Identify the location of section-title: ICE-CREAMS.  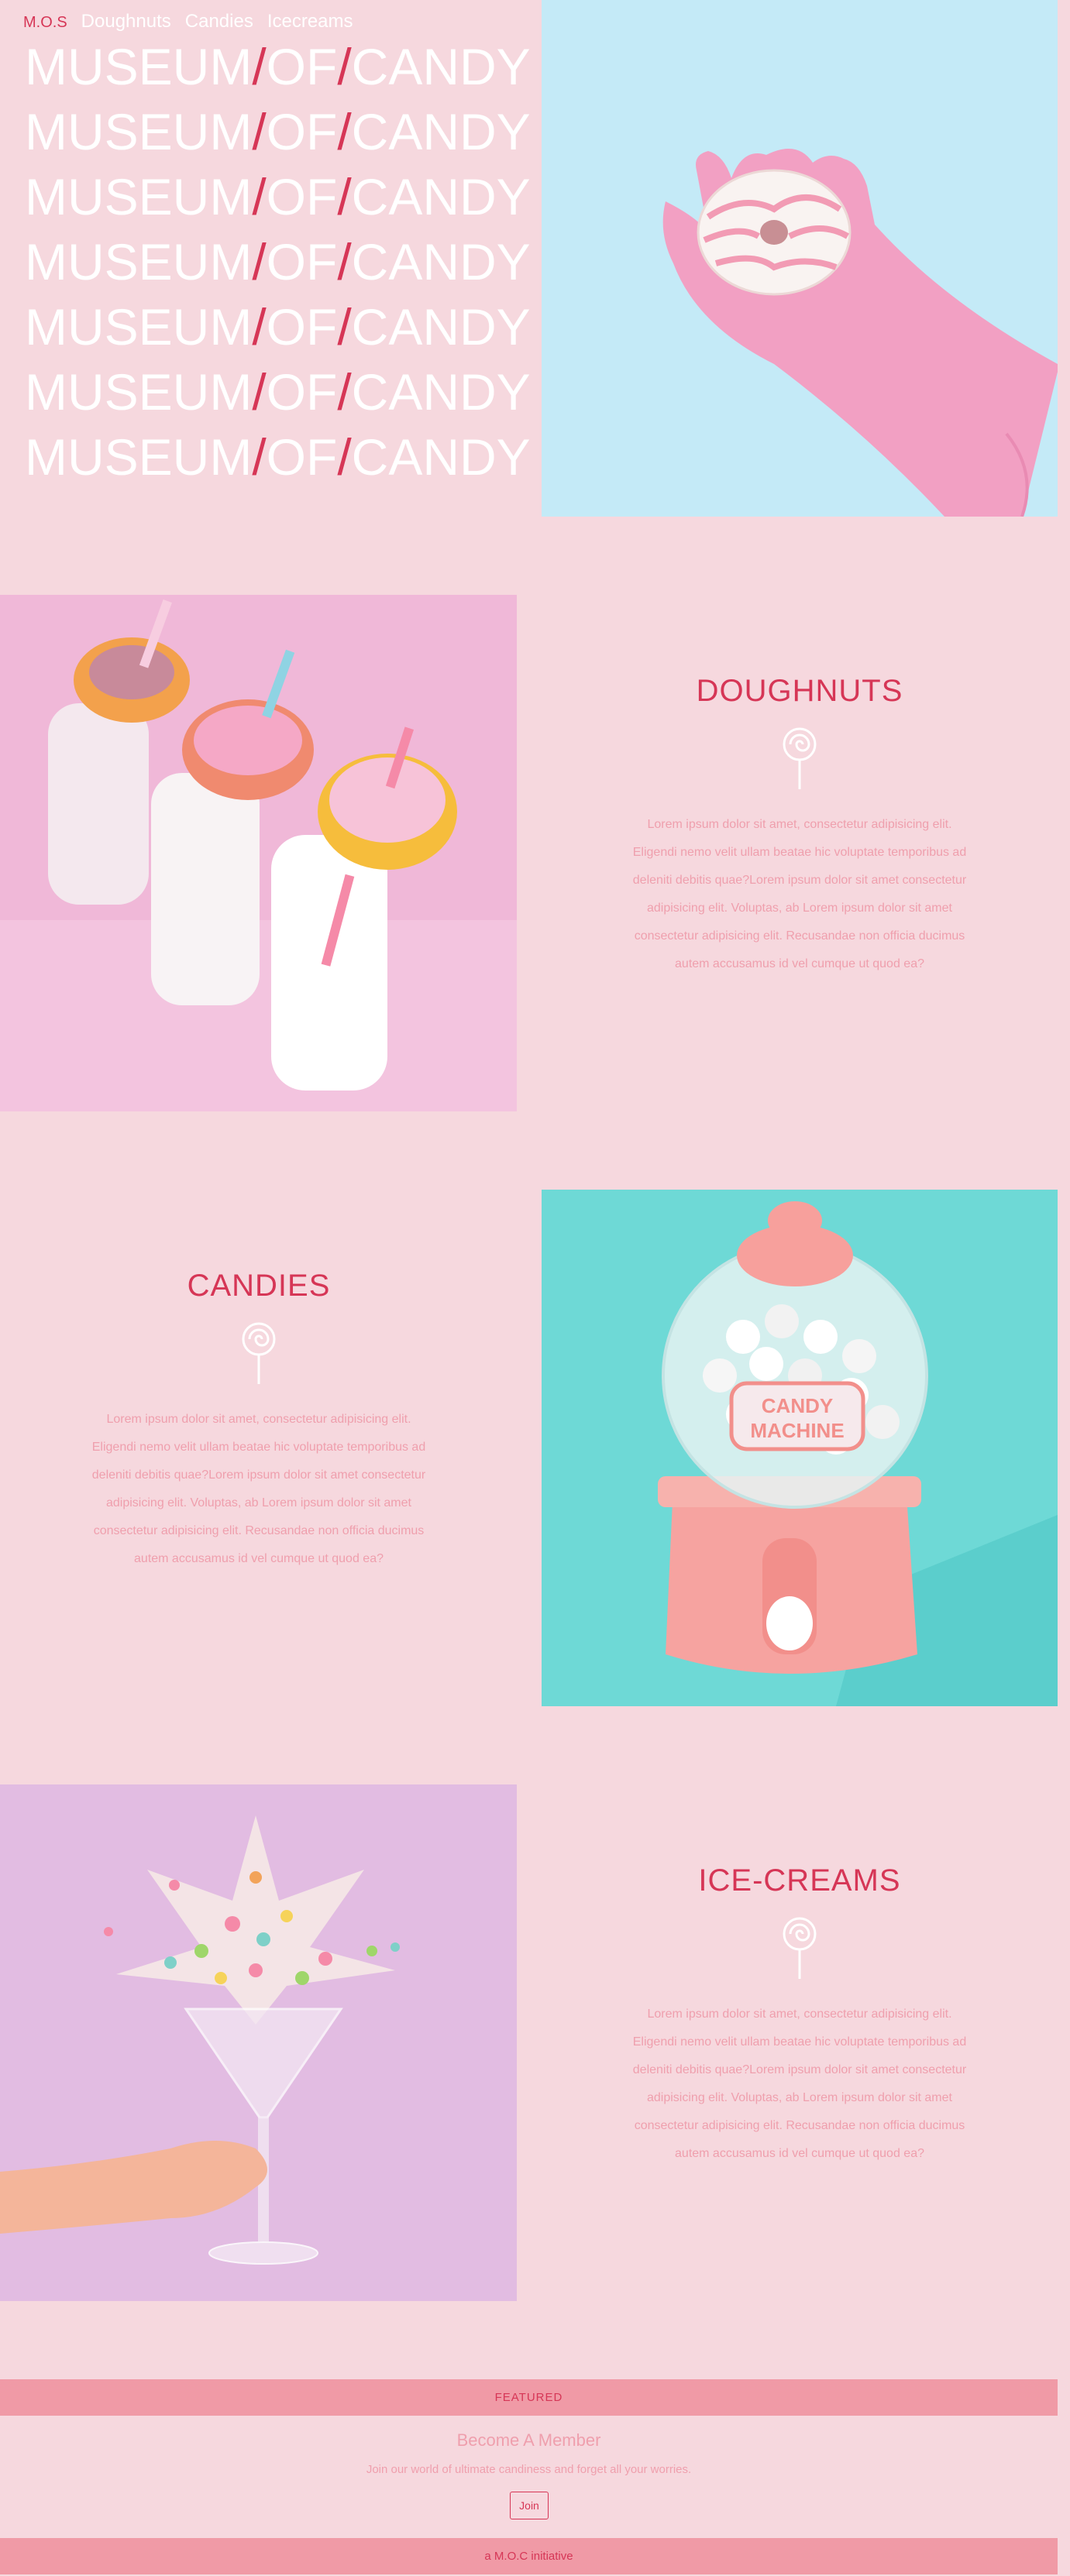
(799, 1881).